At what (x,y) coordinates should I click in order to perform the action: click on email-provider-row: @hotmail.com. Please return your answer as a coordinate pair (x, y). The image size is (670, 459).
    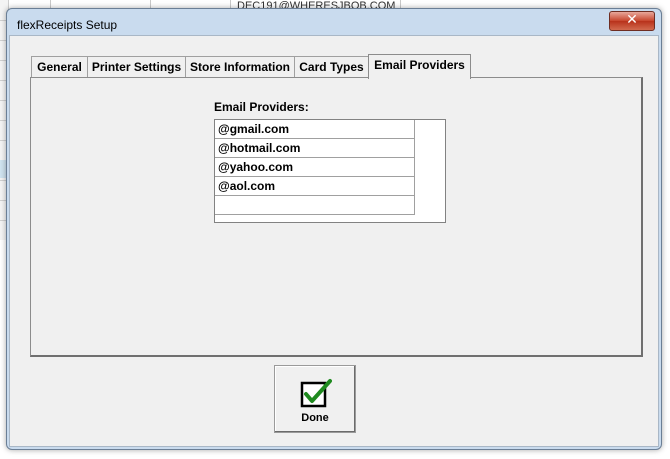
    Looking at the image, I should click on (315, 148).